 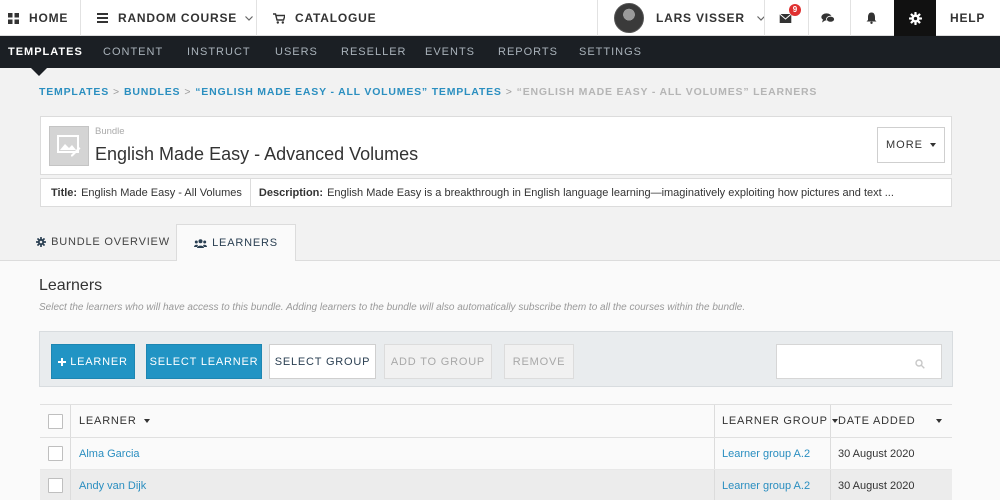 What do you see at coordinates (528, 52) in the screenshot?
I see `nav-item-reports: REPORTS` at bounding box center [528, 52].